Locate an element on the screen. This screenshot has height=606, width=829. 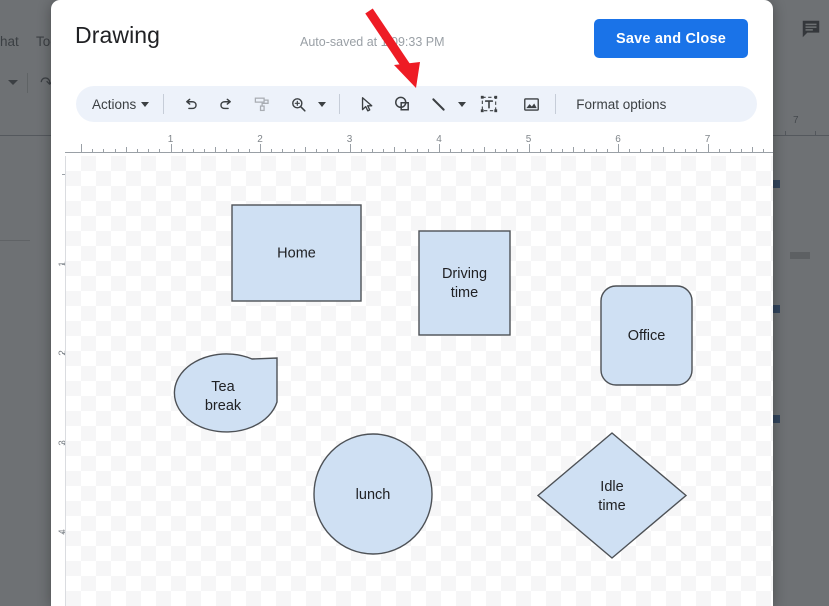
shape-driving-time: Driving time is located at coordinates (464, 283).